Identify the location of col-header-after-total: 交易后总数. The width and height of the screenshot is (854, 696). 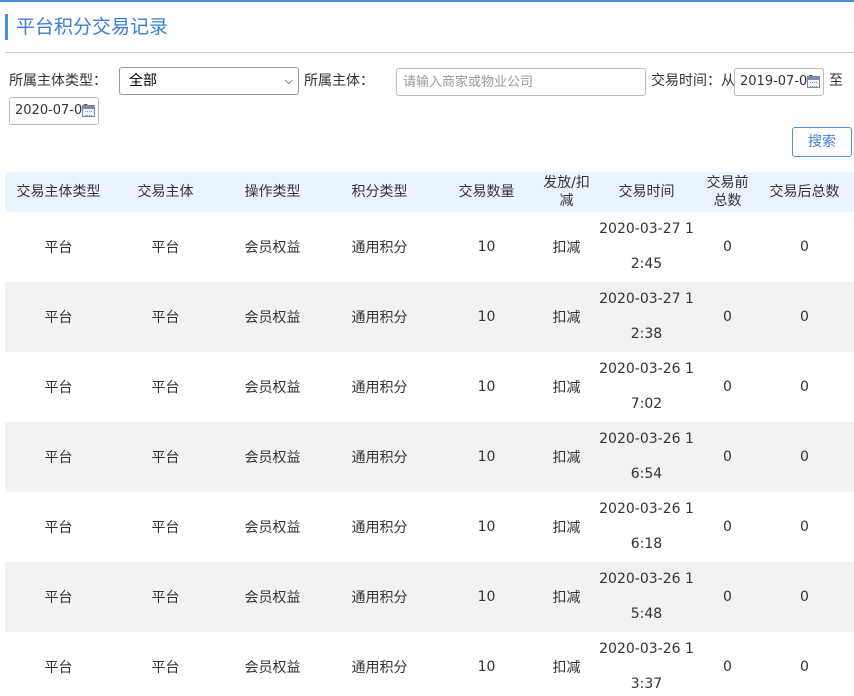
(804, 192).